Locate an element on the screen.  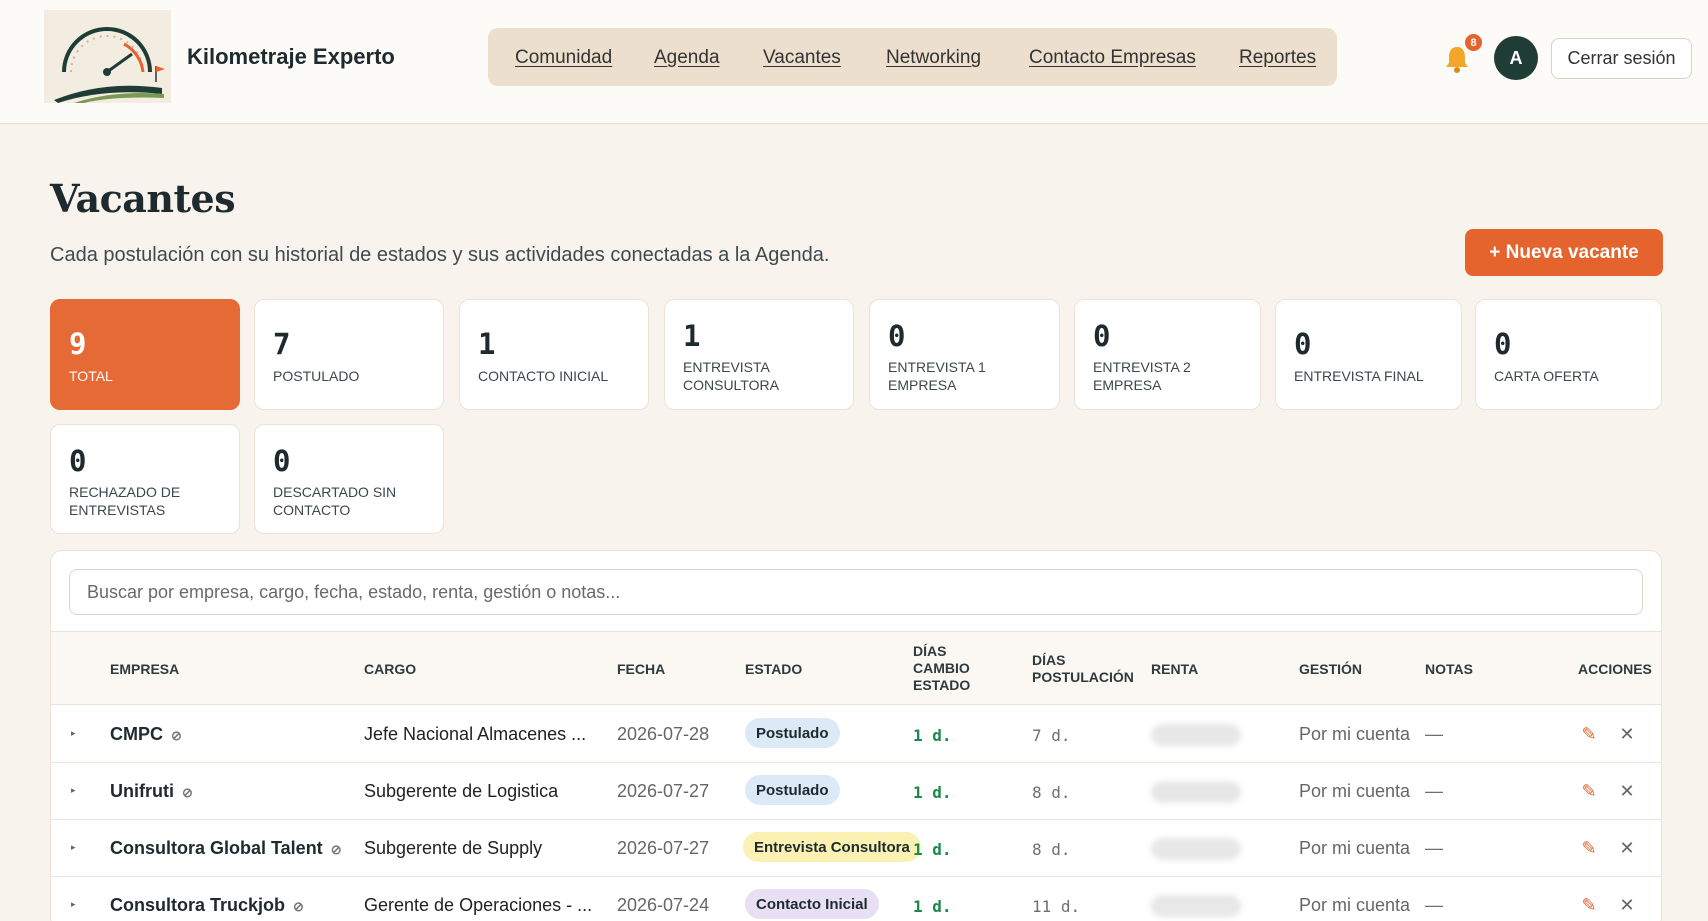
nav-contacto-empresas: Contacto Empresas is located at coordinates (1112, 58).